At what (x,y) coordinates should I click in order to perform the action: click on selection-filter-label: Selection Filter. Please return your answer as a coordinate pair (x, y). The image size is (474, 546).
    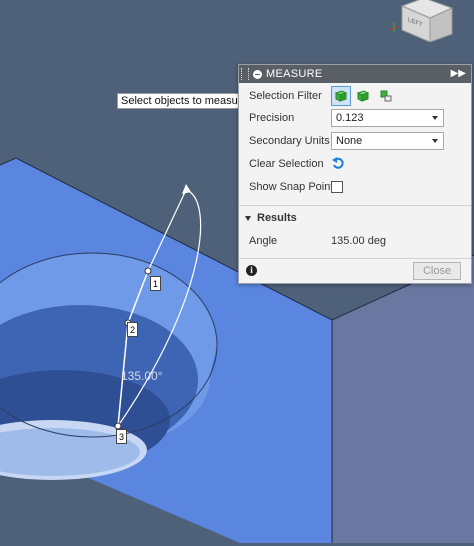
    Looking at the image, I should click on (285, 96).